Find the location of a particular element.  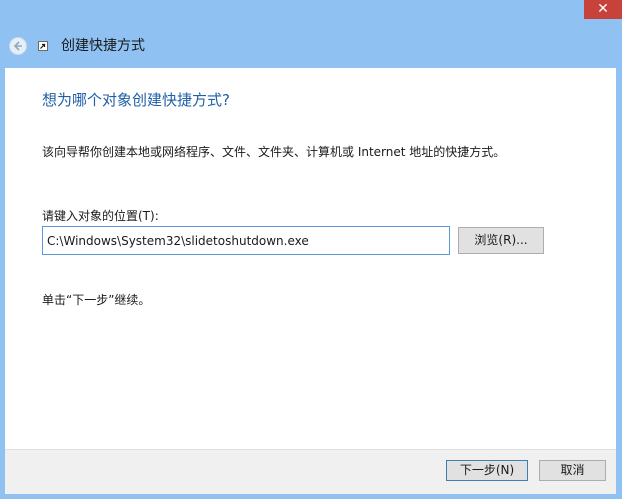

location-input is located at coordinates (246, 240).